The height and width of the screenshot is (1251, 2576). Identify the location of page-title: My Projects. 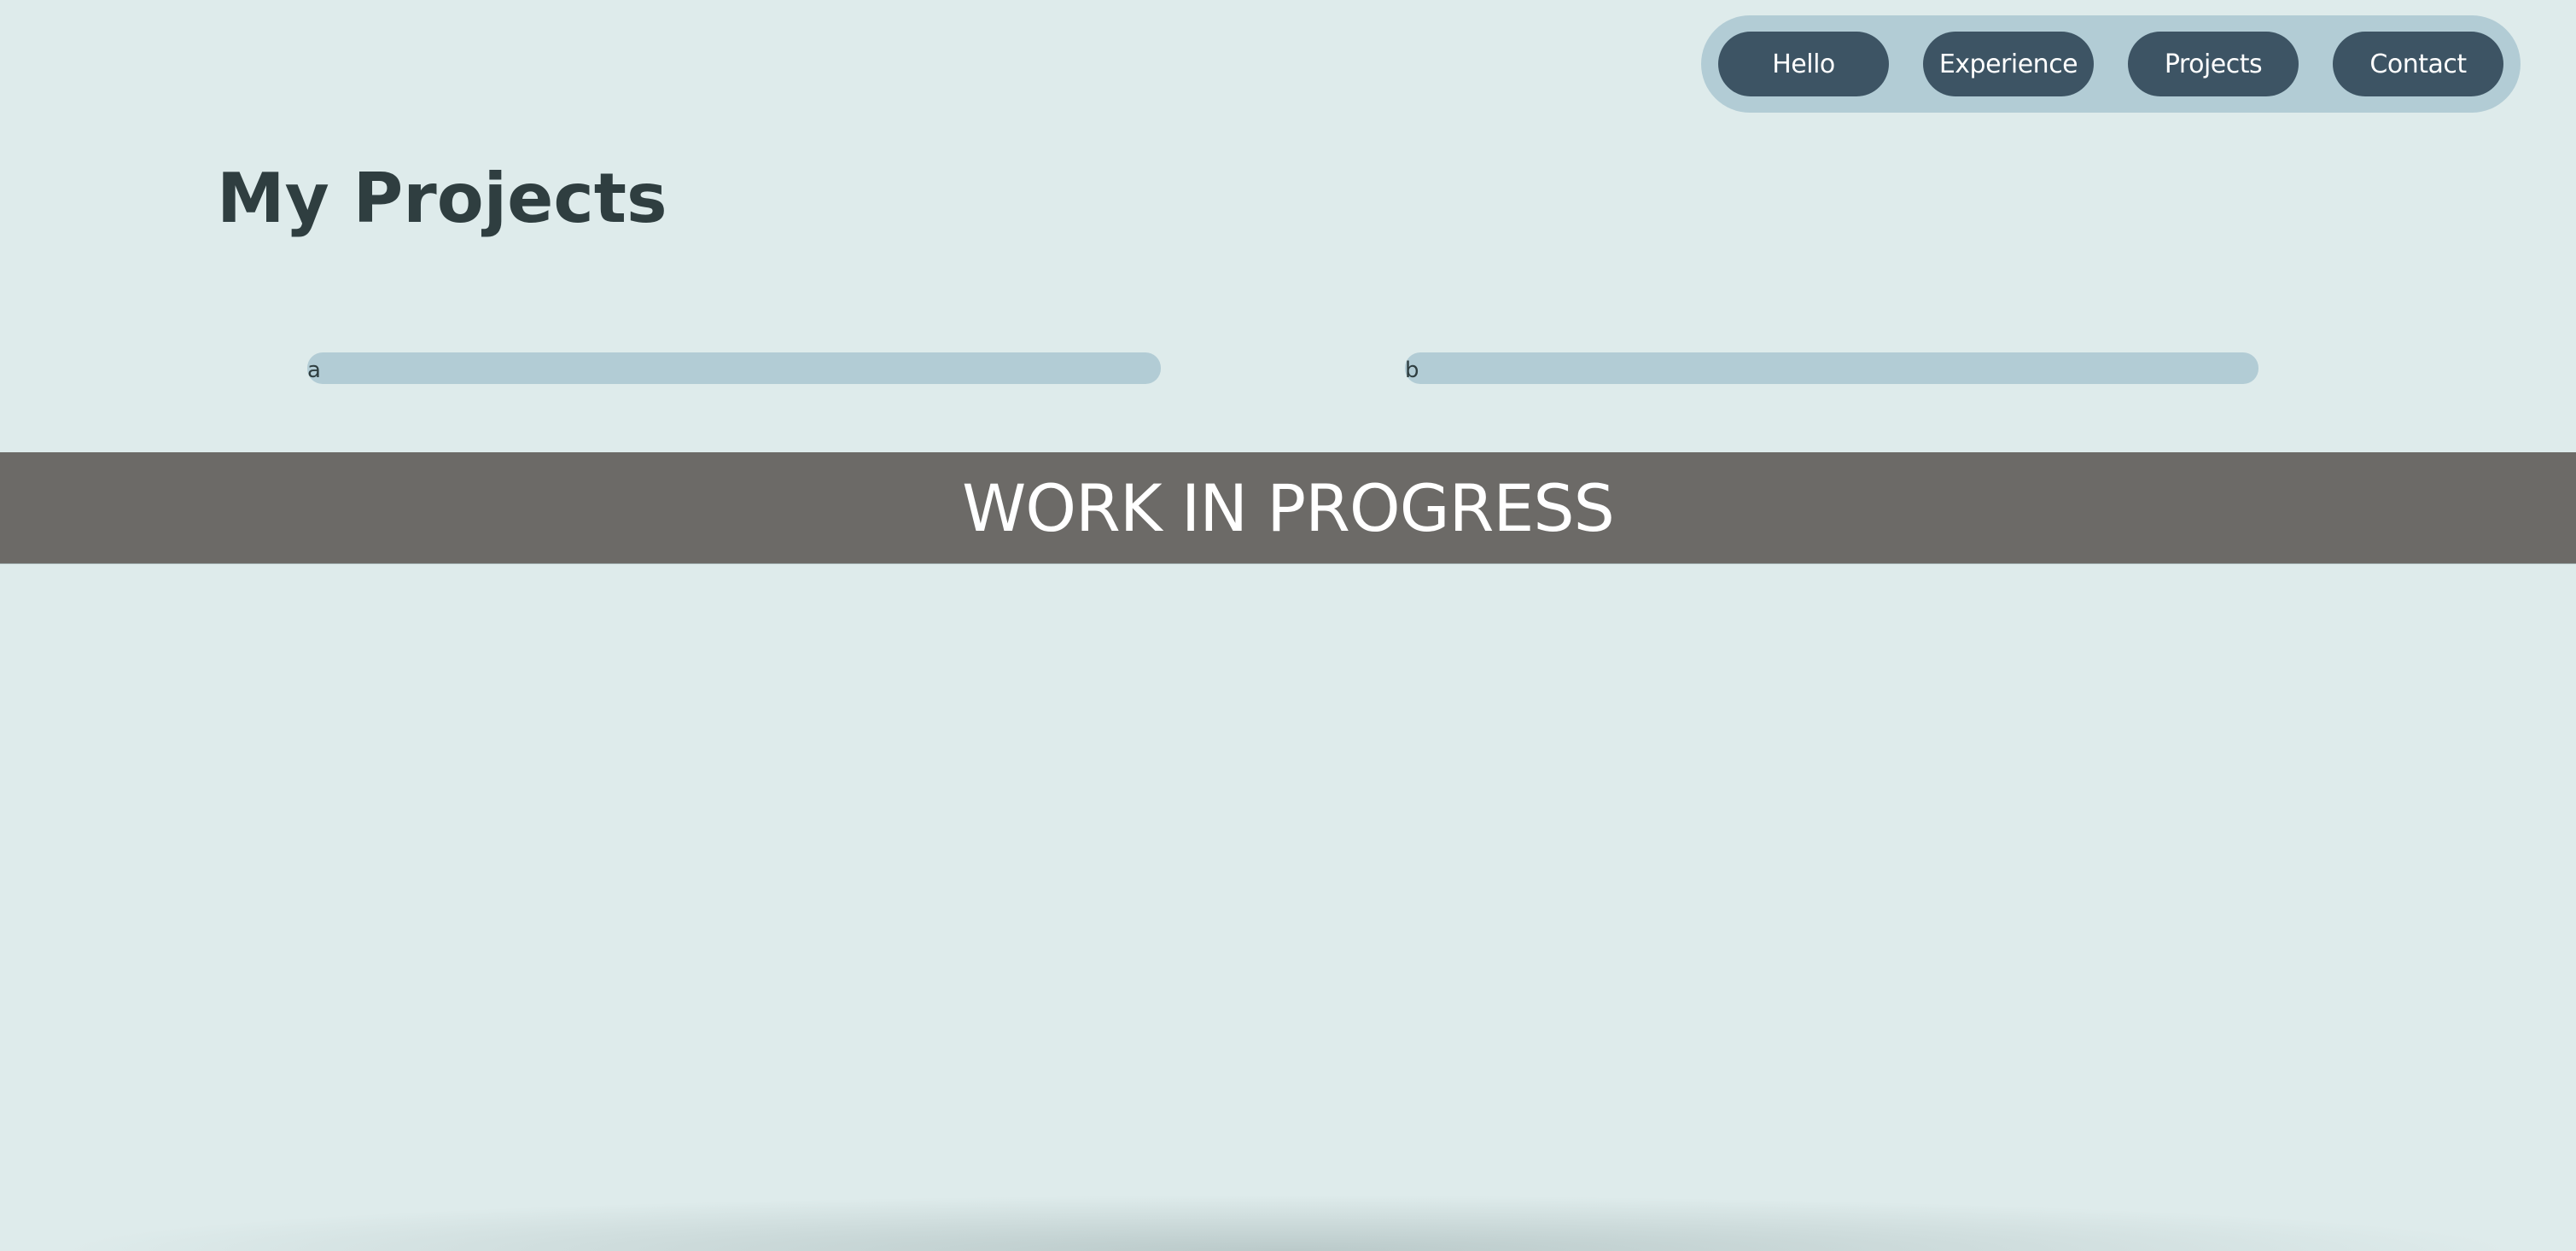
(442, 198).